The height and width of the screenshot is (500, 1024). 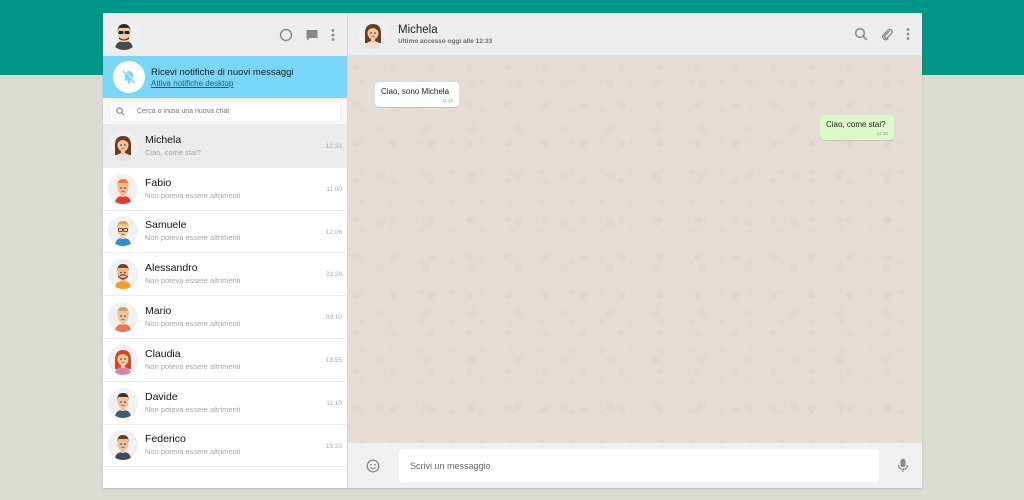 I want to click on chat-name: Michela, so click(x=163, y=139).